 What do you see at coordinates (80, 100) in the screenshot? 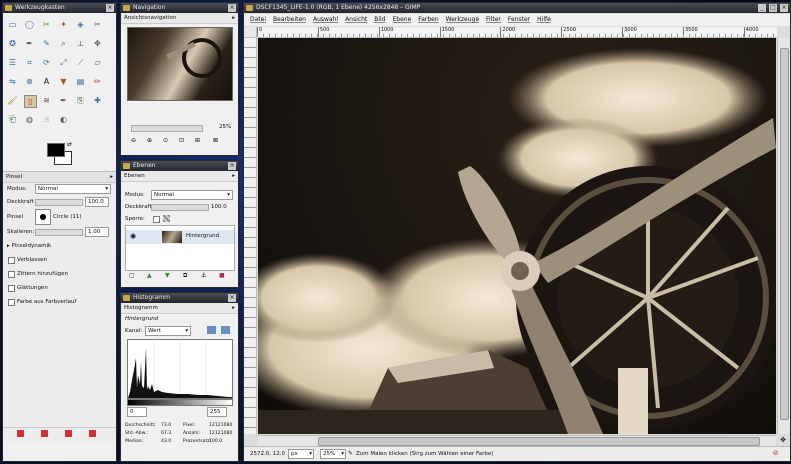
I see `clone-icon: ⎘` at bounding box center [80, 100].